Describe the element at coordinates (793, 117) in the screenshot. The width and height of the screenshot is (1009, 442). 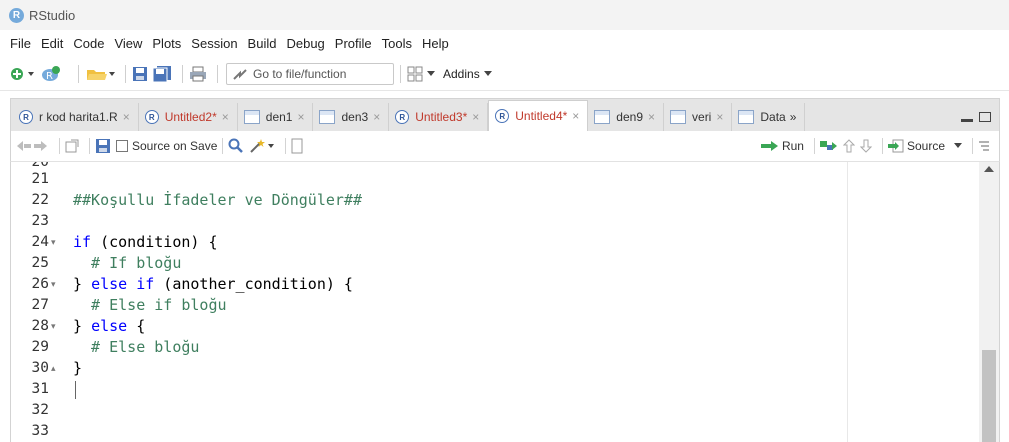
I see `more-tabs-icon: »` at that location.